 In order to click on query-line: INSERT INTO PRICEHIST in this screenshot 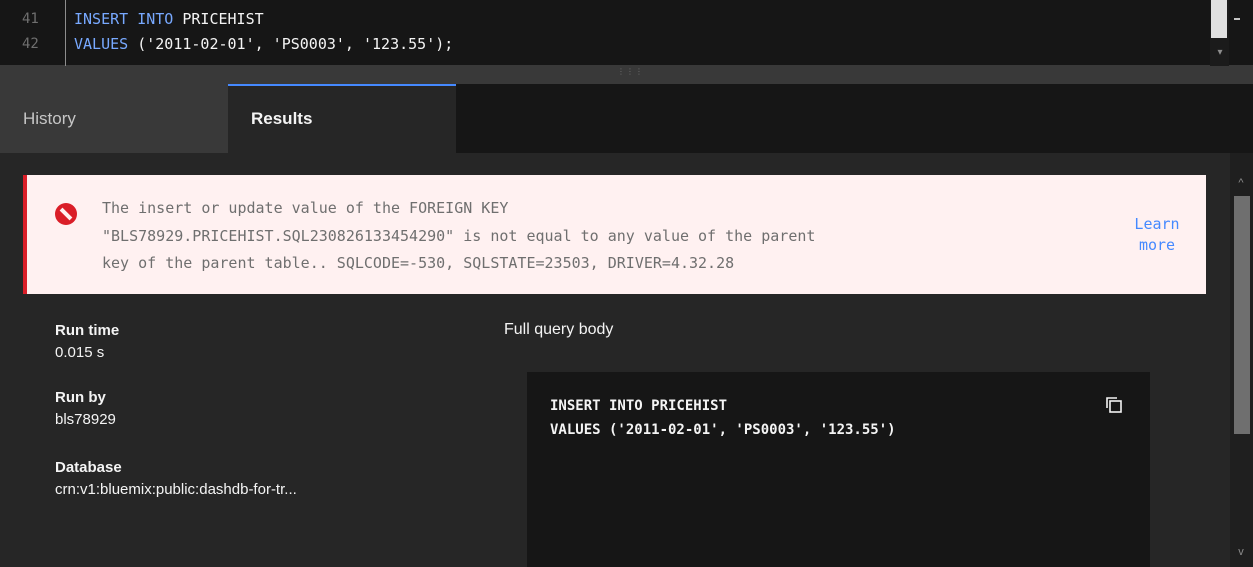, I will do `click(639, 406)`.